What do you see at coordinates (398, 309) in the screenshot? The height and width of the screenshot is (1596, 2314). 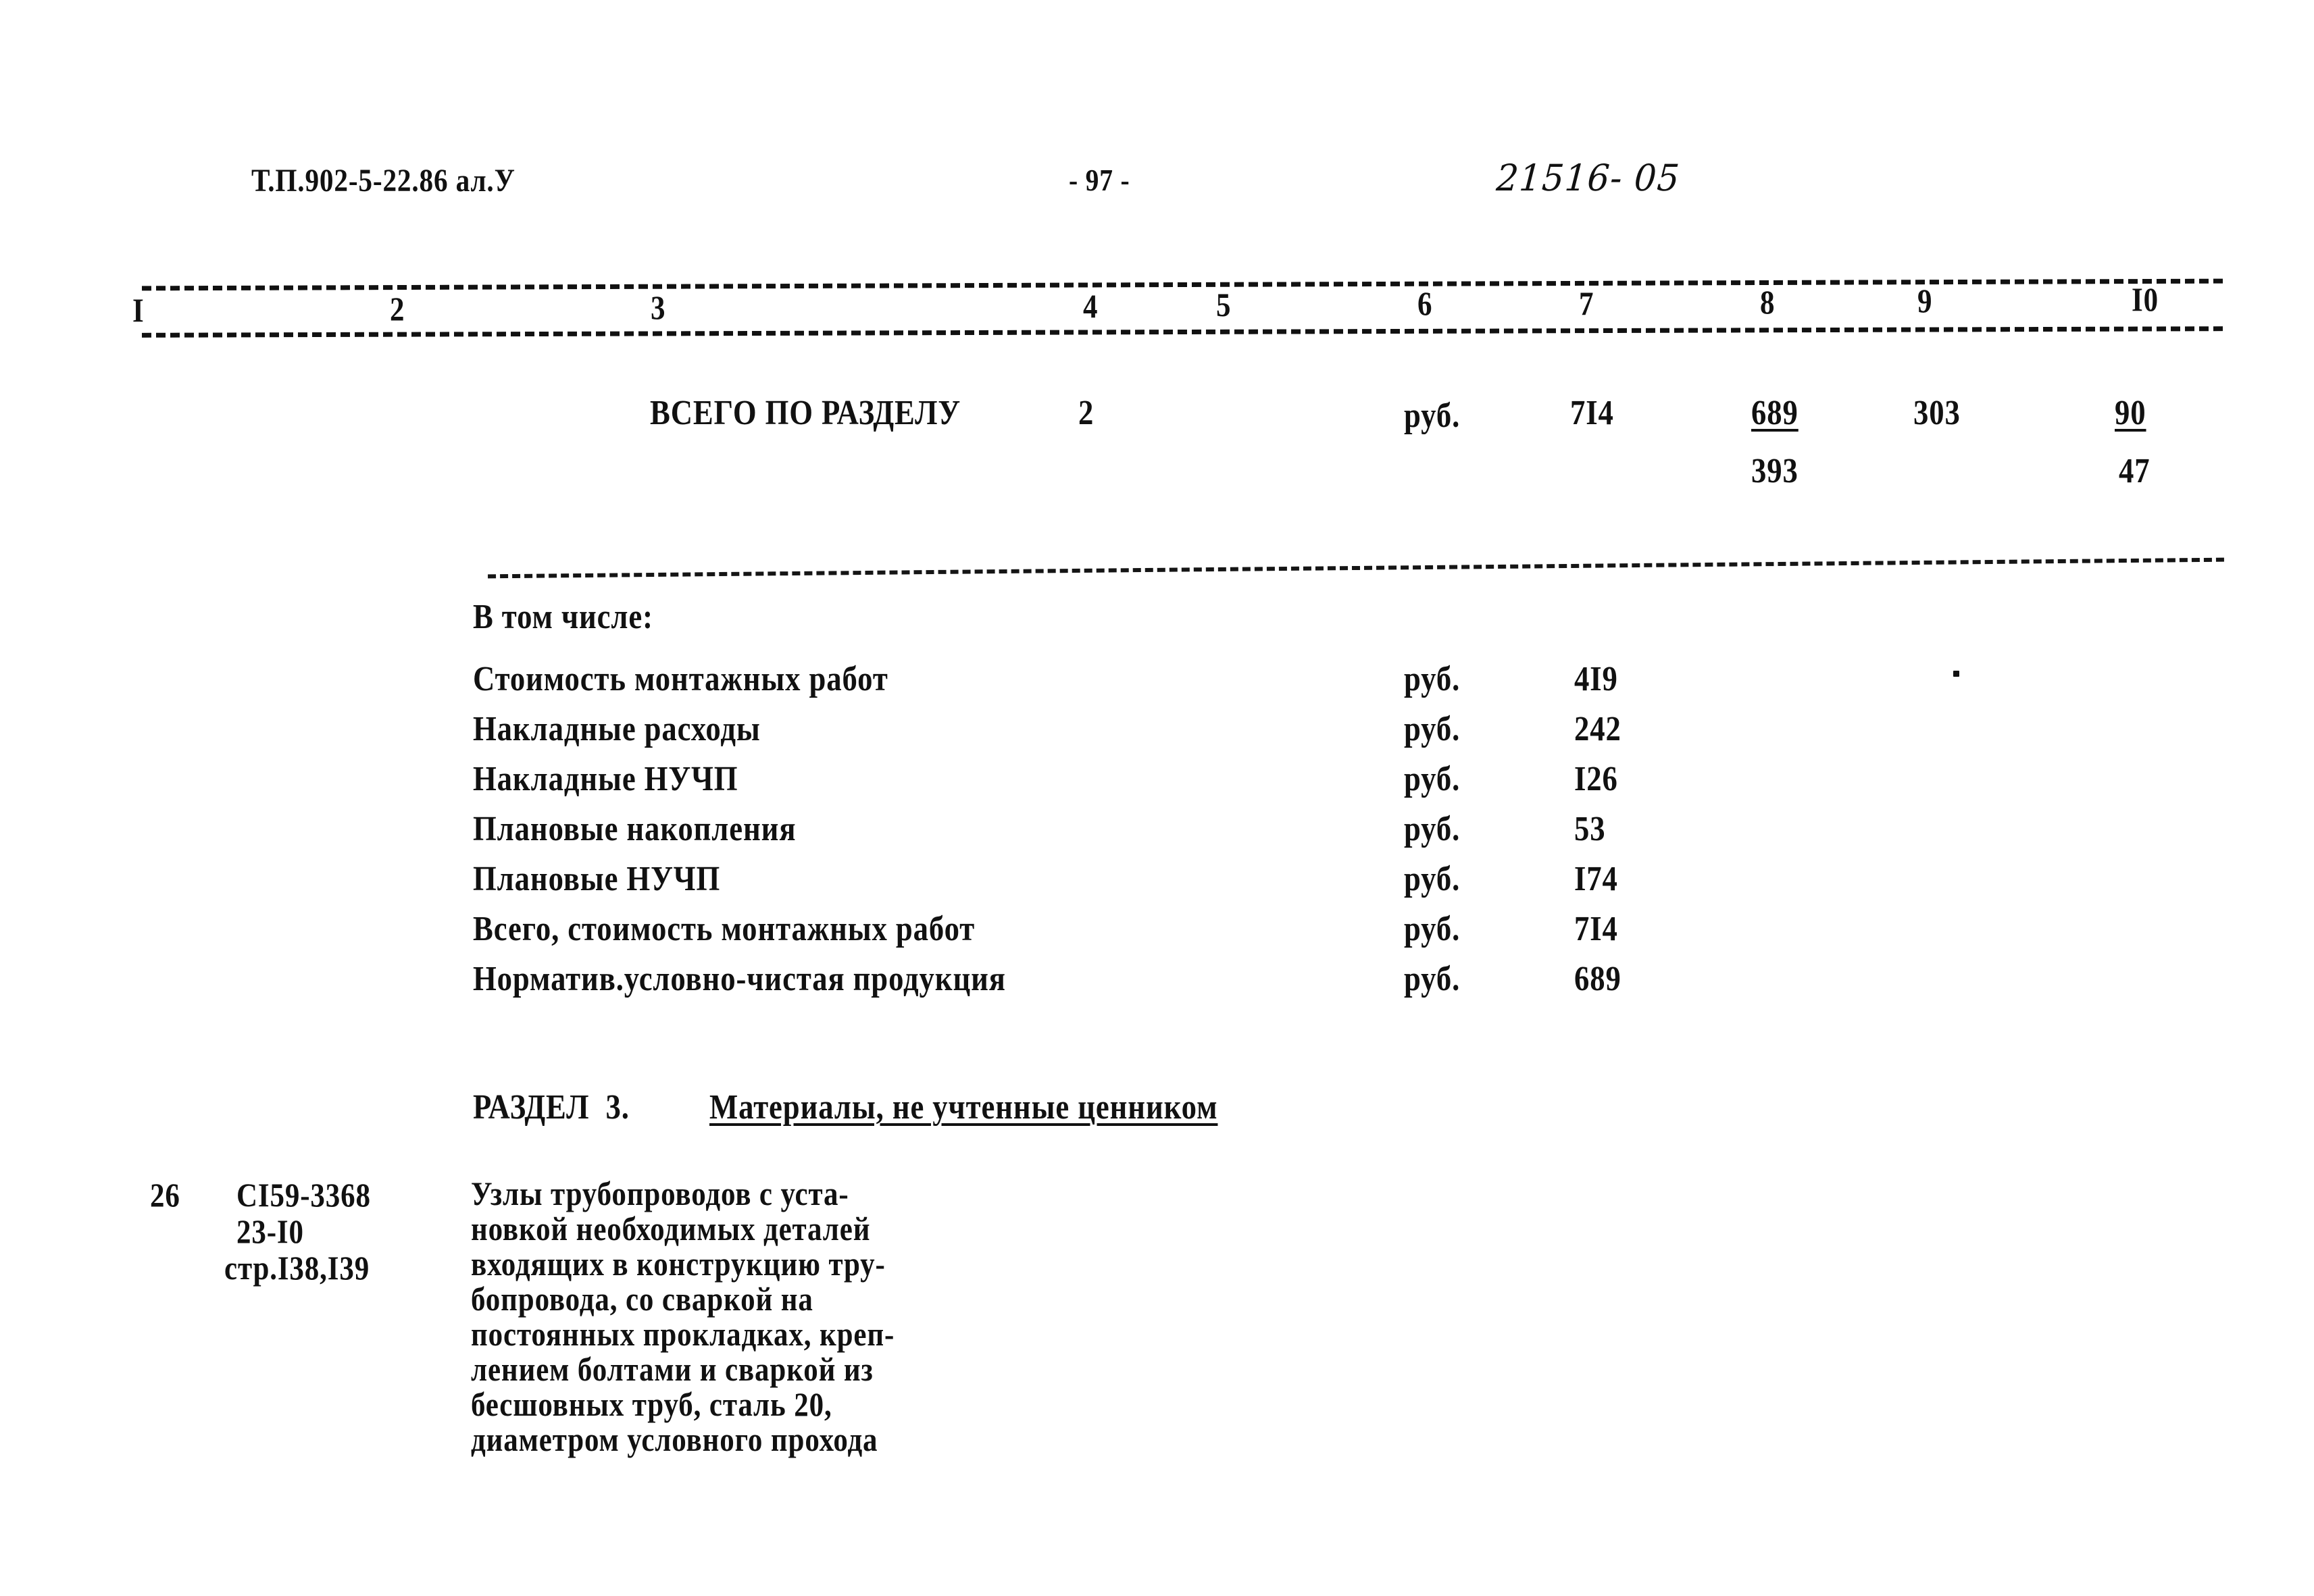 I see `column-number-2: 2` at bounding box center [398, 309].